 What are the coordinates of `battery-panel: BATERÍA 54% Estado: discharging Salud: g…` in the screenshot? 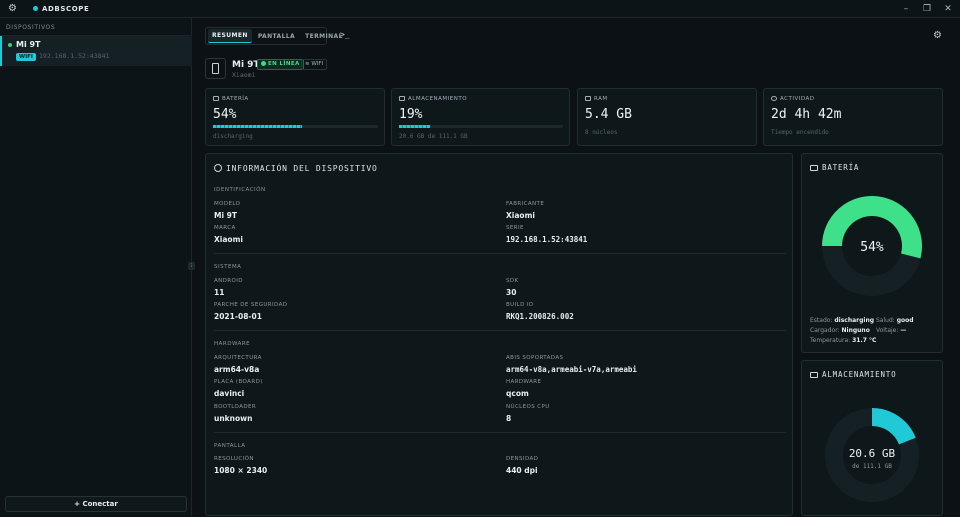 It's located at (872, 253).